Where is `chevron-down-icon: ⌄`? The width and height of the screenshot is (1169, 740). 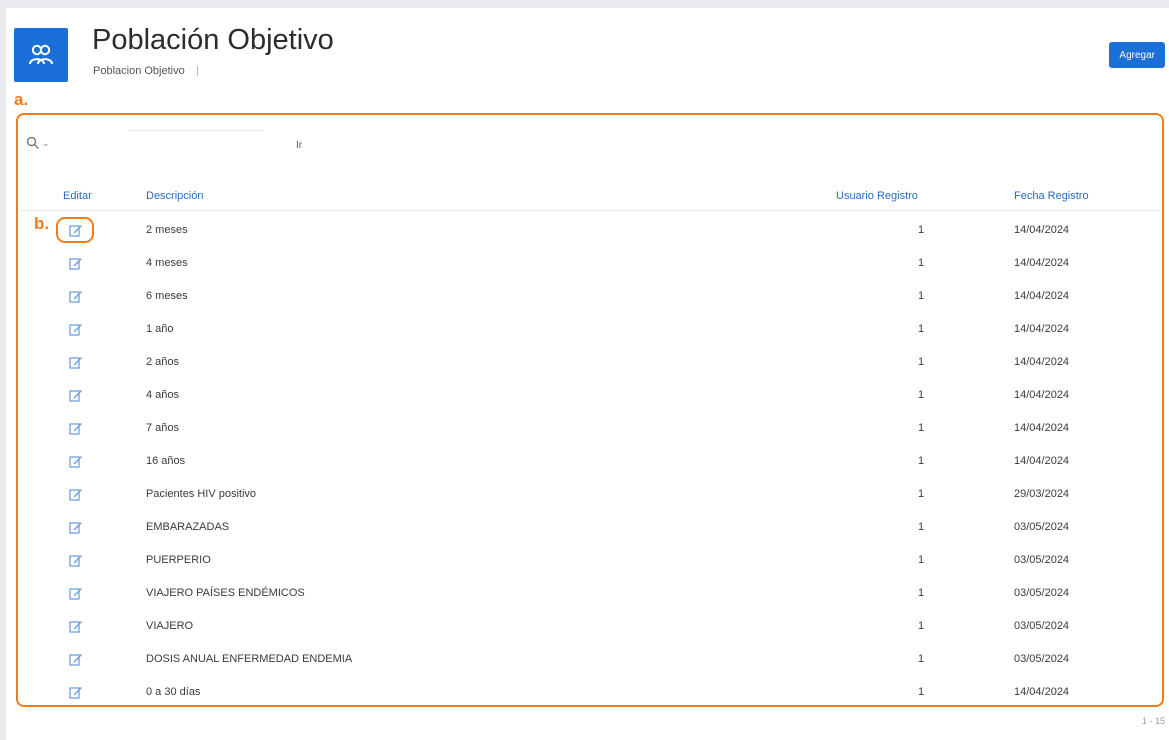 chevron-down-icon: ⌄ is located at coordinates (46, 143).